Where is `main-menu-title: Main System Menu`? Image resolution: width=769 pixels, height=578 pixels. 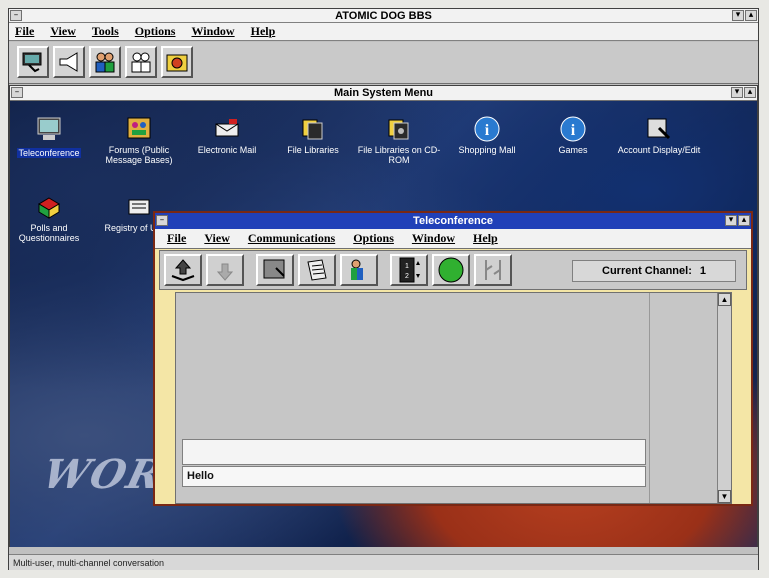
main-menu-title: Main System Menu is located at coordinates (383, 93).